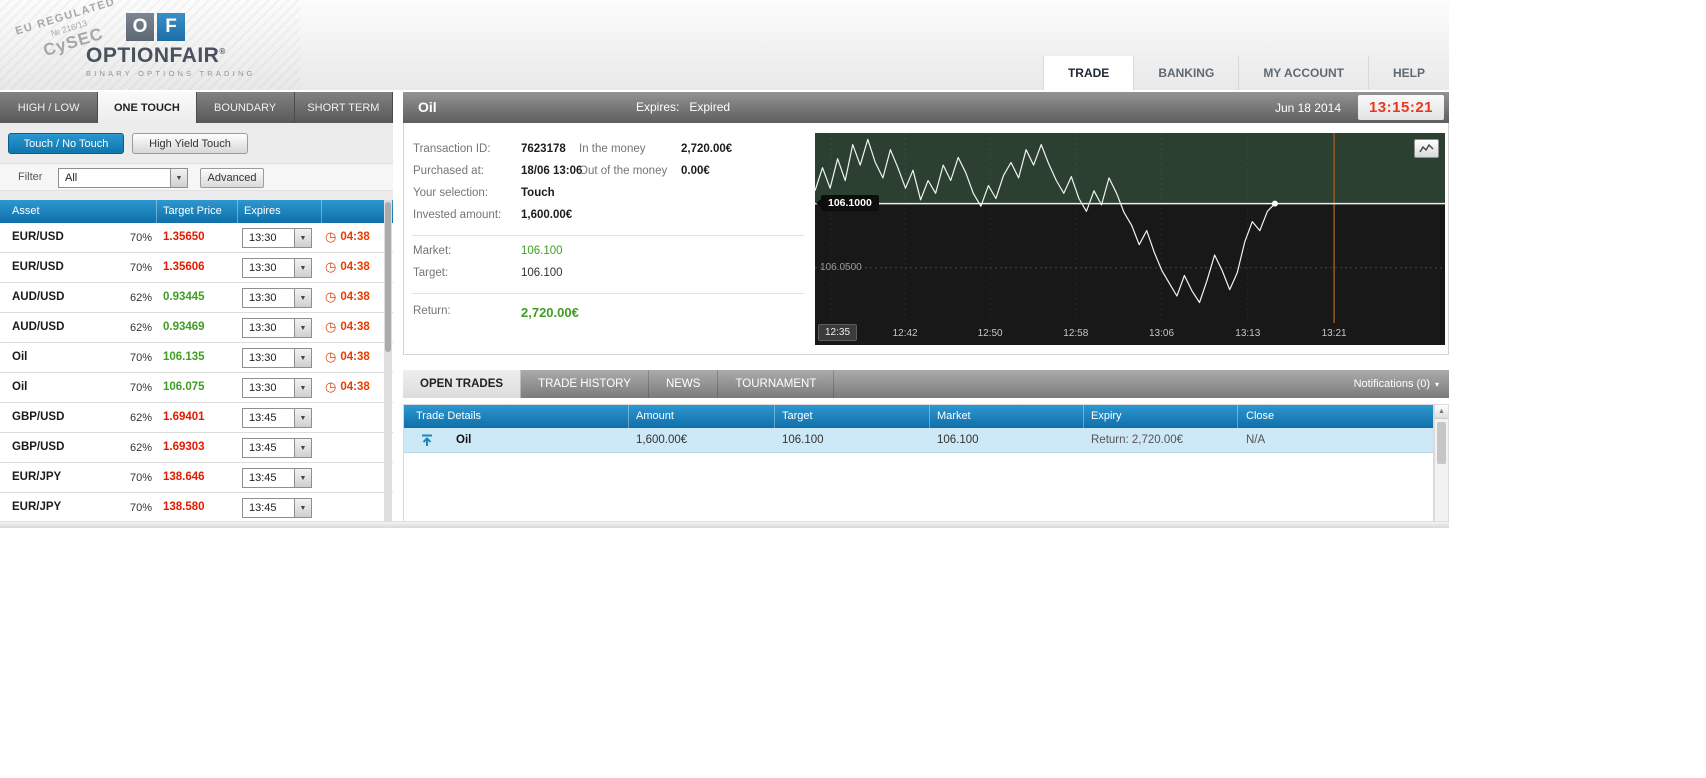 This screenshot has width=1706, height=778. I want to click on chart-x-tick: 13:13, so click(1248, 333).